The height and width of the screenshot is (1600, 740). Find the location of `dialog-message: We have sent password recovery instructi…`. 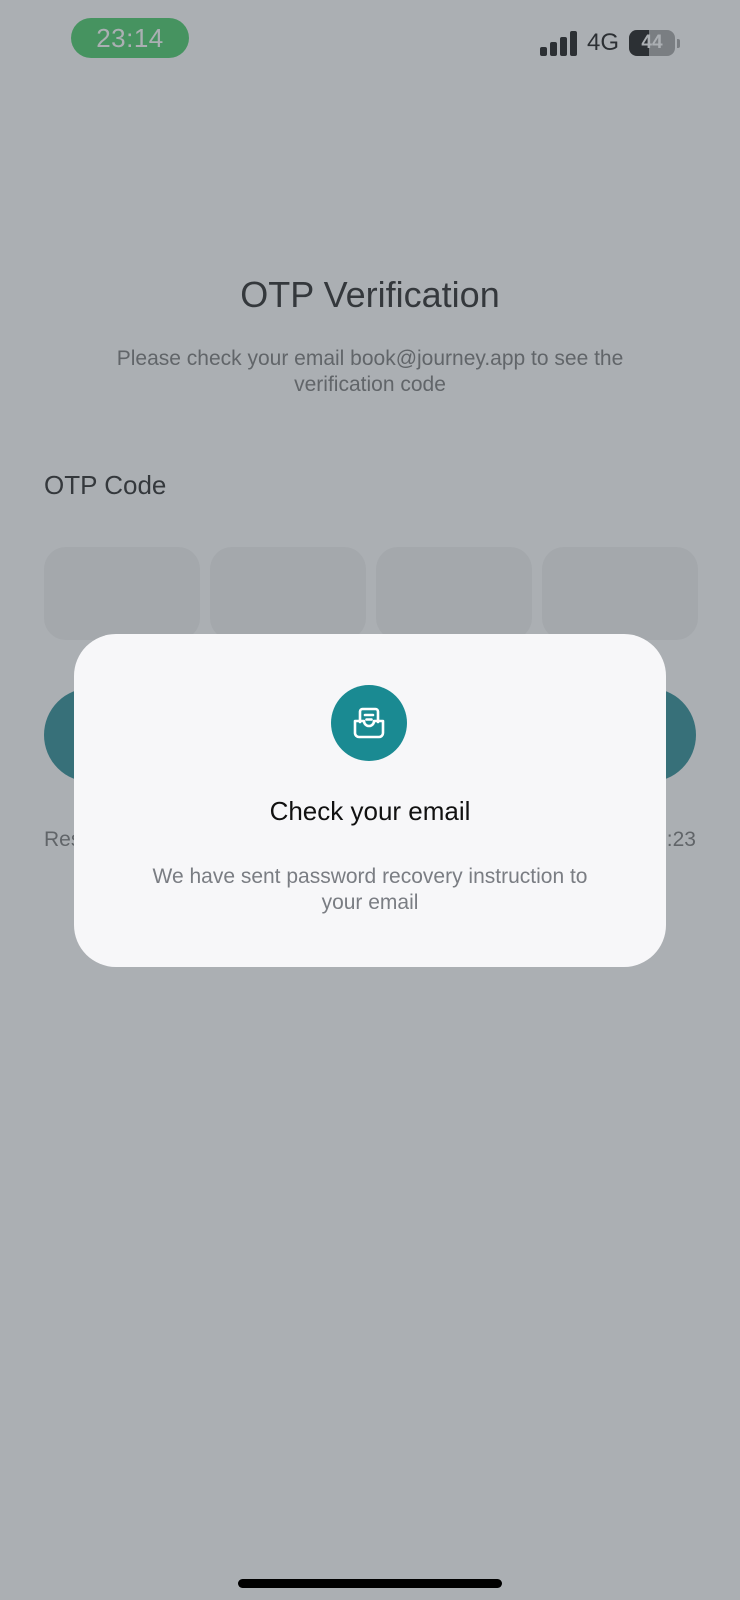

dialog-message: We have sent password recovery instructi… is located at coordinates (370, 889).